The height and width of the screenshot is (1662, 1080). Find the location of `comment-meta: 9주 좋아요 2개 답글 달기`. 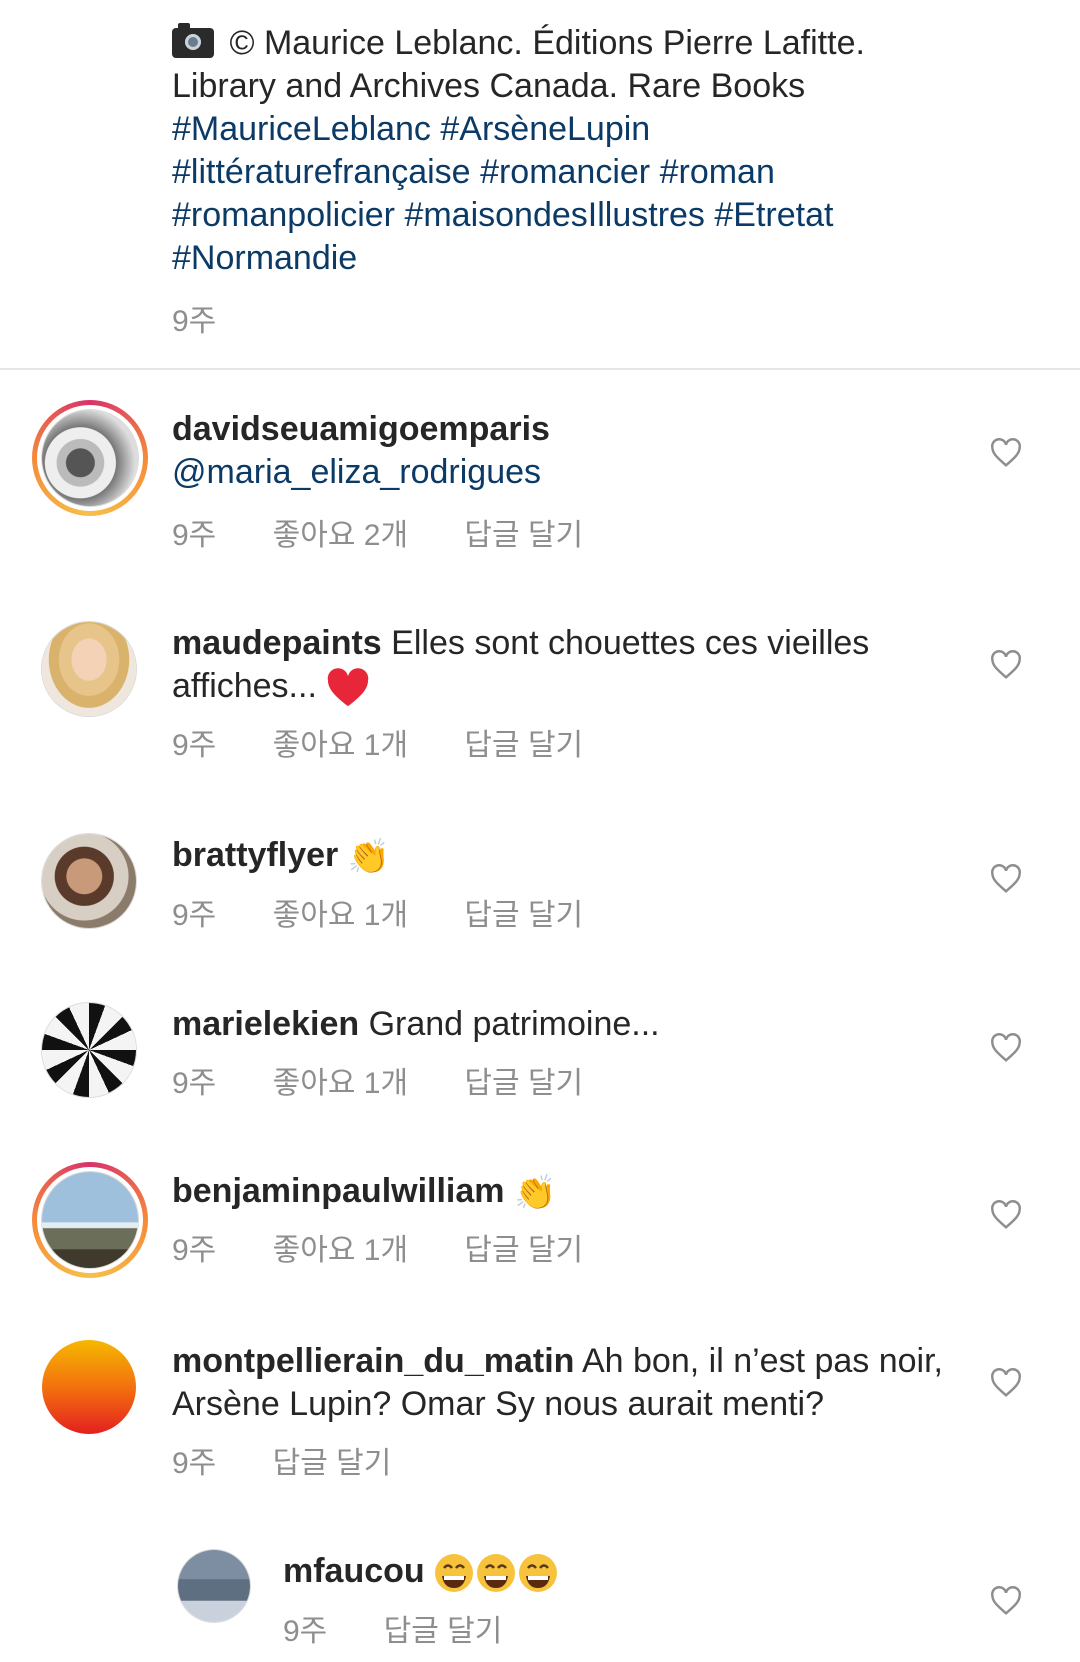

comment-meta: 9주 좋아요 2개 답글 달기 is located at coordinates (401, 532).